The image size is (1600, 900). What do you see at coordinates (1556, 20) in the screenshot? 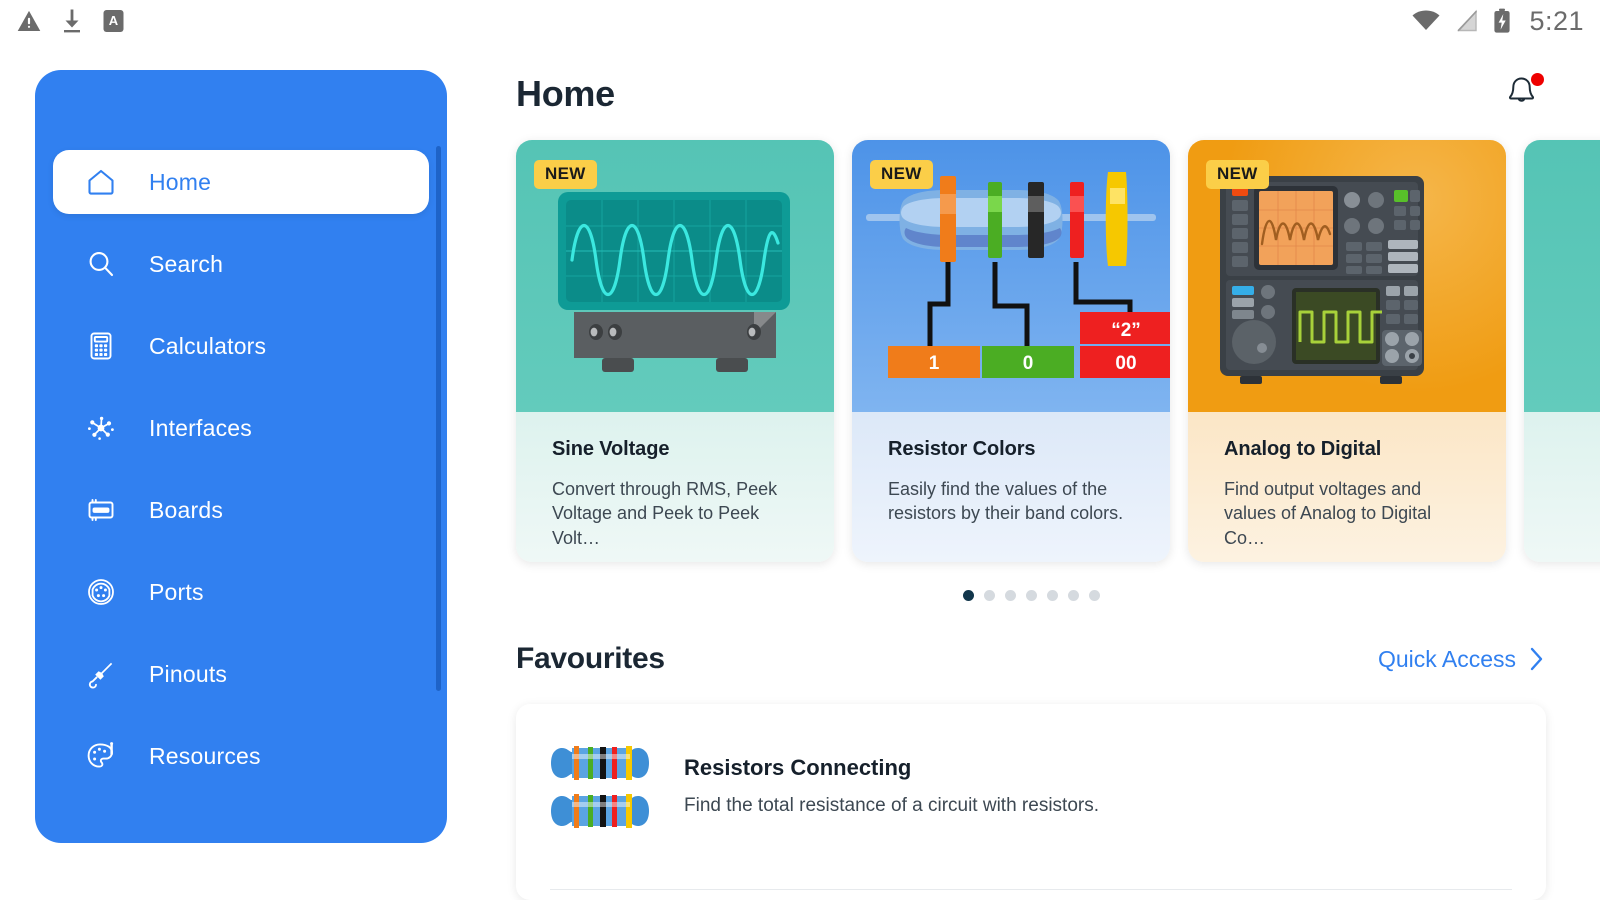
I see `status-bar-clock: 5:21` at bounding box center [1556, 20].